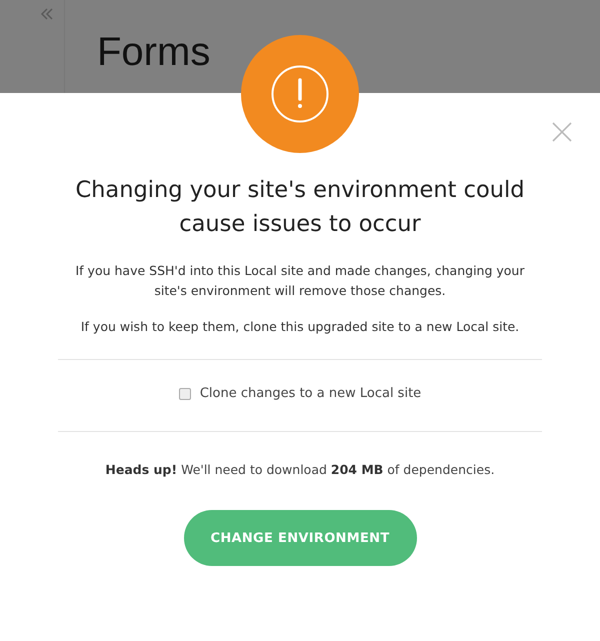  I want to click on dialog-title: Changing your site's environment could cause issues to occur, so click(300, 207).